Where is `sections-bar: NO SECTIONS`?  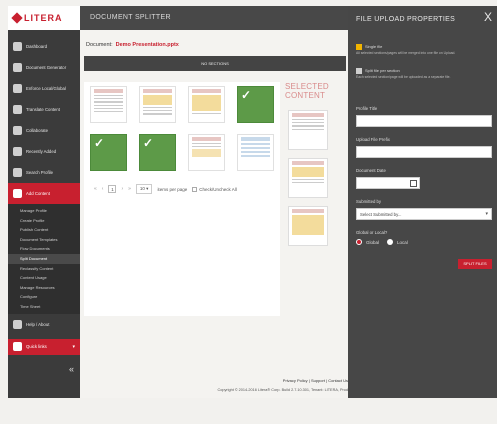
sections-bar: NO SECTIONS is located at coordinates (215, 63).